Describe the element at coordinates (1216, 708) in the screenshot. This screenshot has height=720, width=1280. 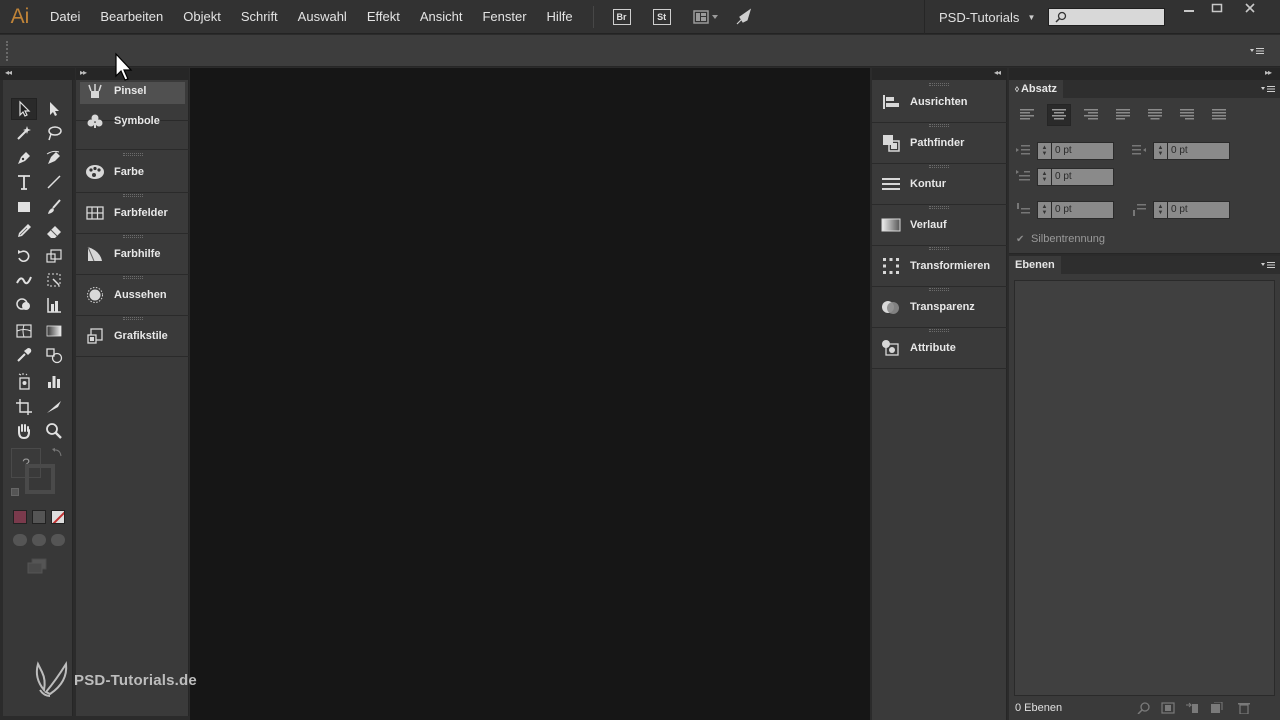
I see `new-layer-icon` at that location.